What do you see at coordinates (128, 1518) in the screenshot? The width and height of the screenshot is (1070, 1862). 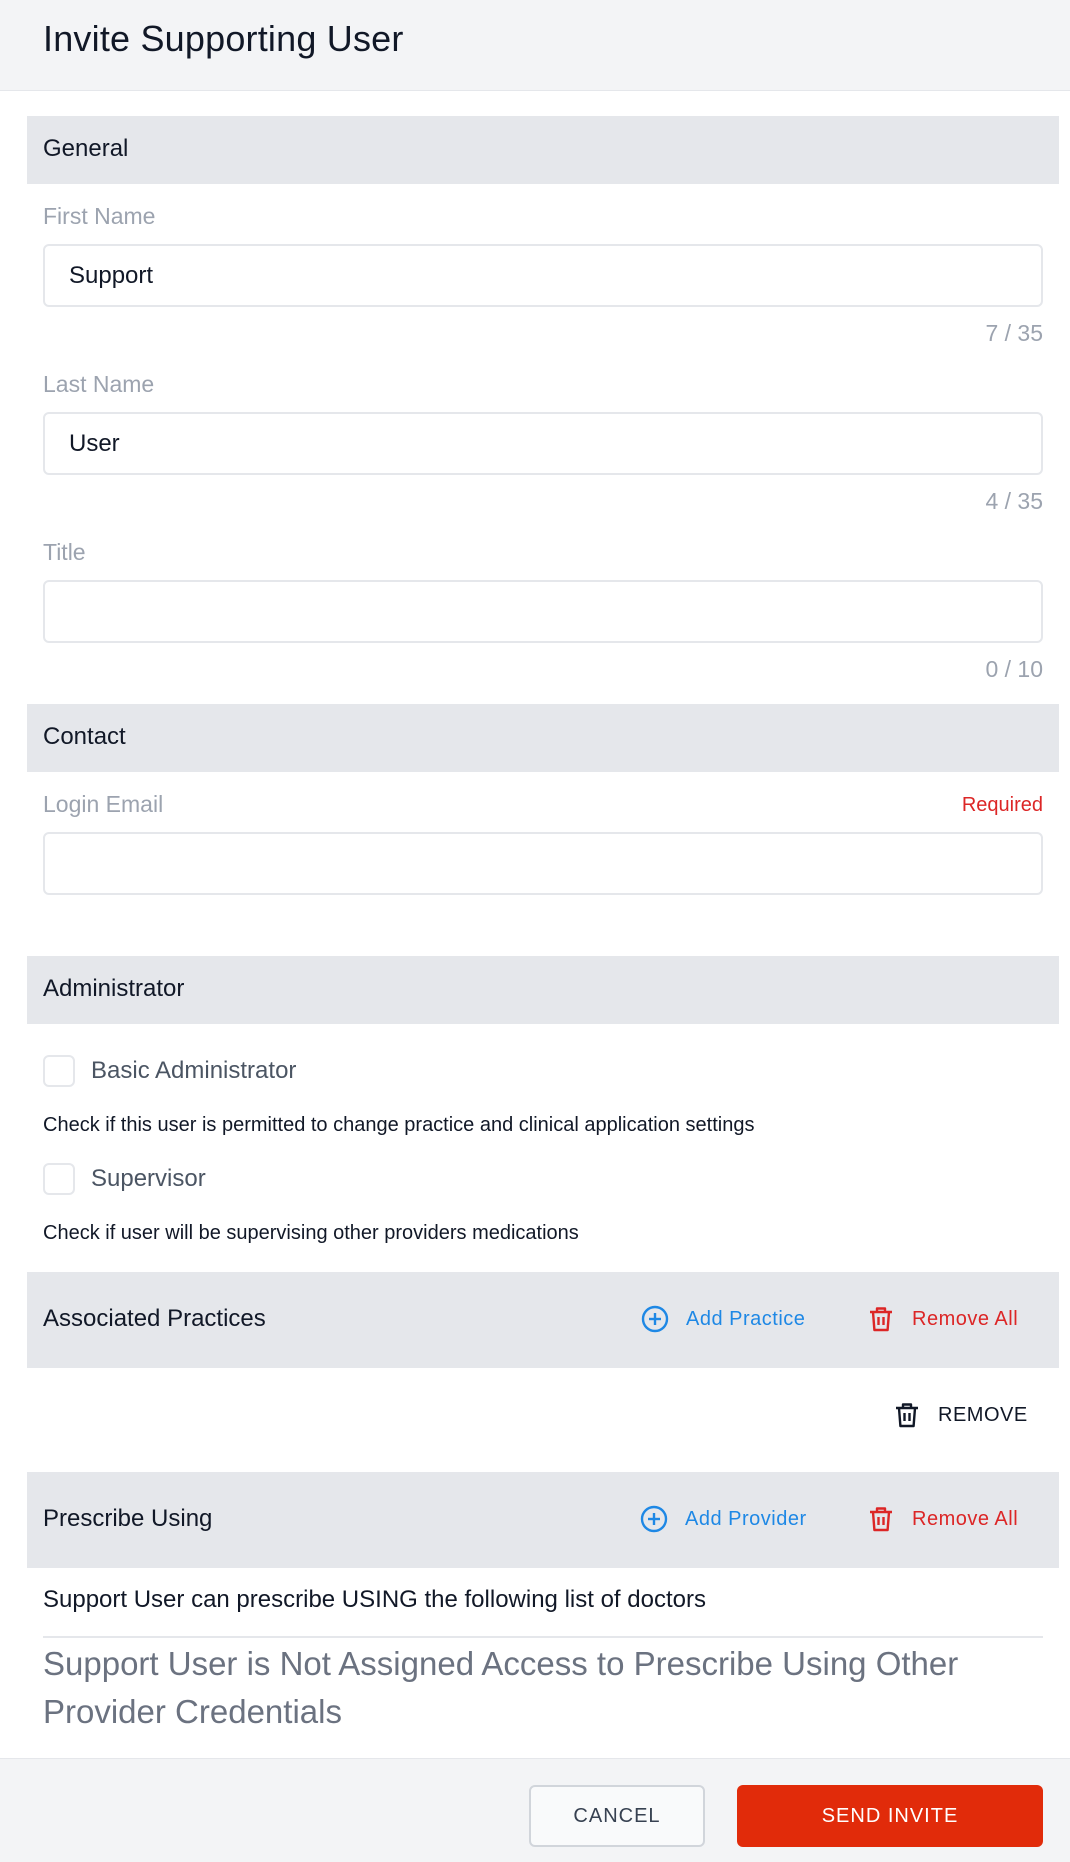 I see `prescribe-using-title: Prescribe Using` at bounding box center [128, 1518].